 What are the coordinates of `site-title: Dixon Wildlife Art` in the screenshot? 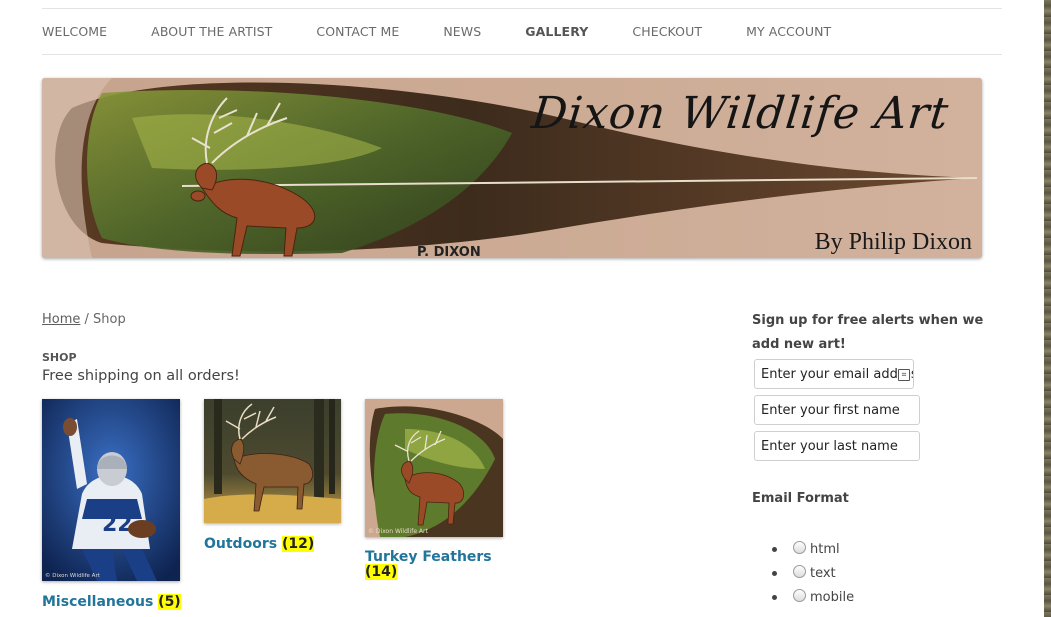 It's located at (740, 113).